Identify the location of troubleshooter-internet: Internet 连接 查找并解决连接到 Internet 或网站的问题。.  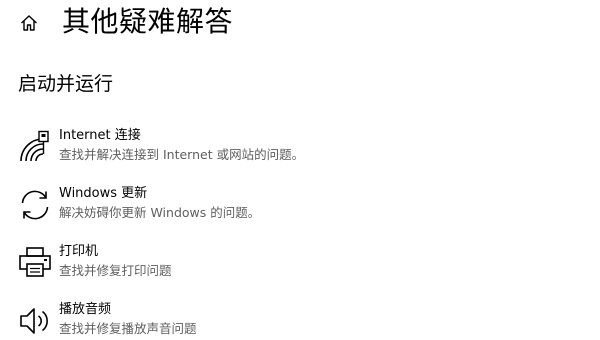
(224, 149).